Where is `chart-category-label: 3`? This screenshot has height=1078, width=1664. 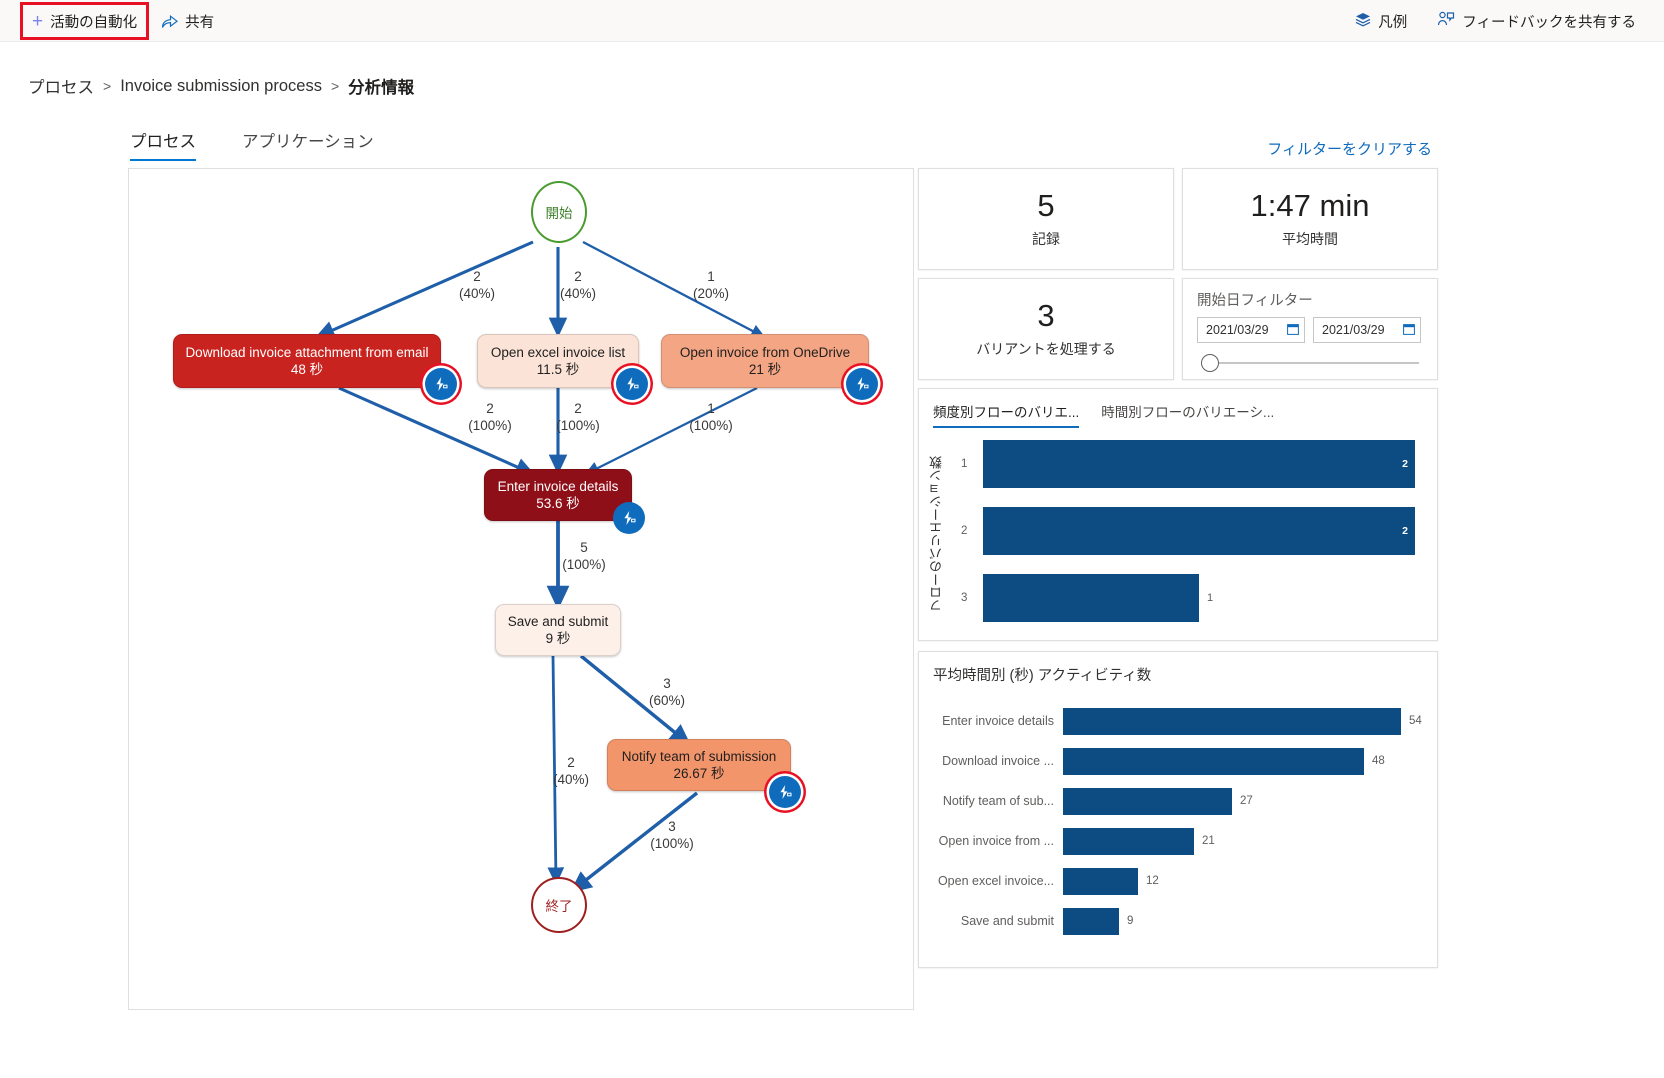
chart-category-label: 3 is located at coordinates (964, 598).